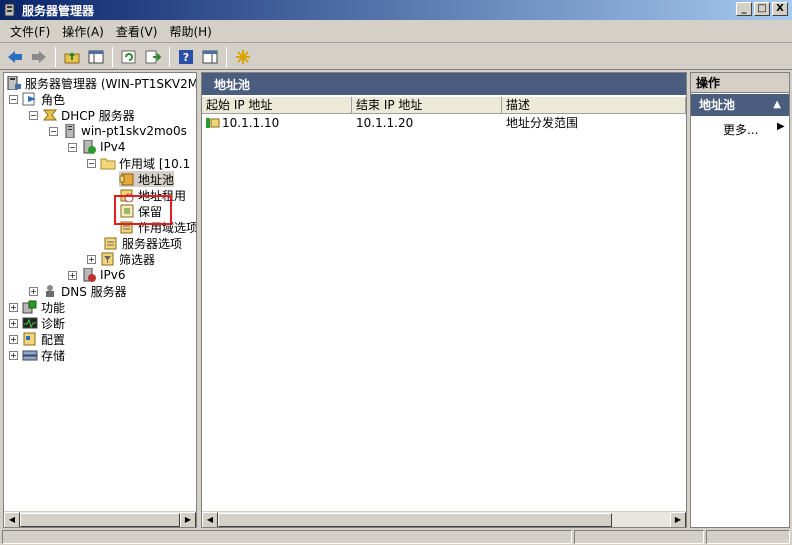 This screenshot has height=545, width=792. Describe the element at coordinates (72, 57) in the screenshot. I see `up-folder-icon` at that location.